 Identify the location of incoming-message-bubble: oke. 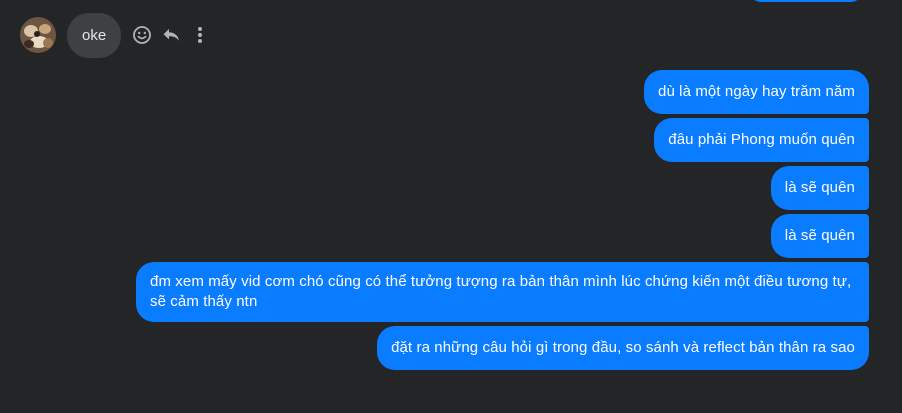
(94, 35).